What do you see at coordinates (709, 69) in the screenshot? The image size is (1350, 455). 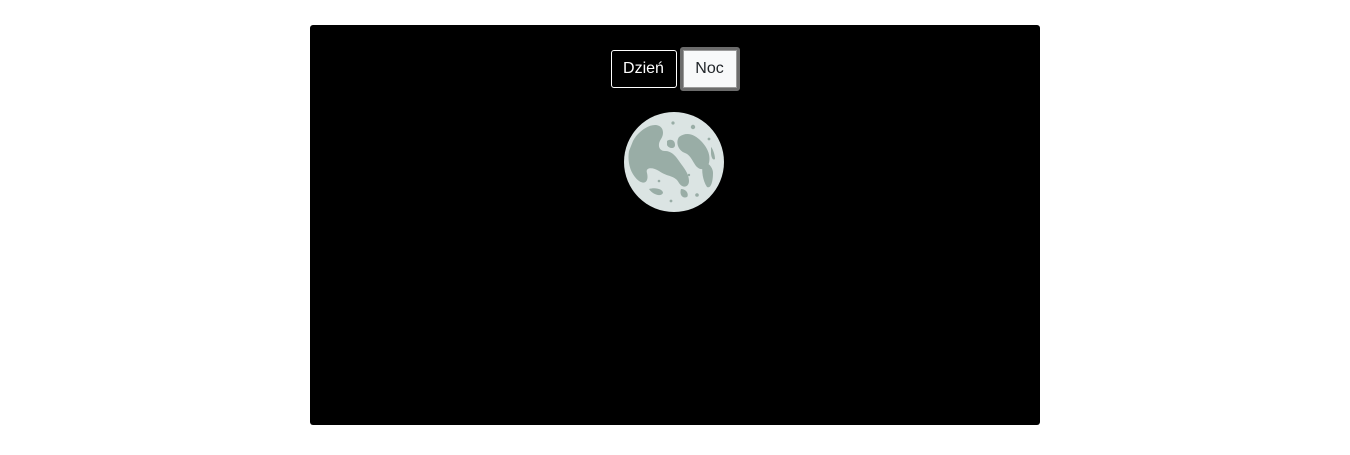 I see `night-button: Noc` at bounding box center [709, 69].